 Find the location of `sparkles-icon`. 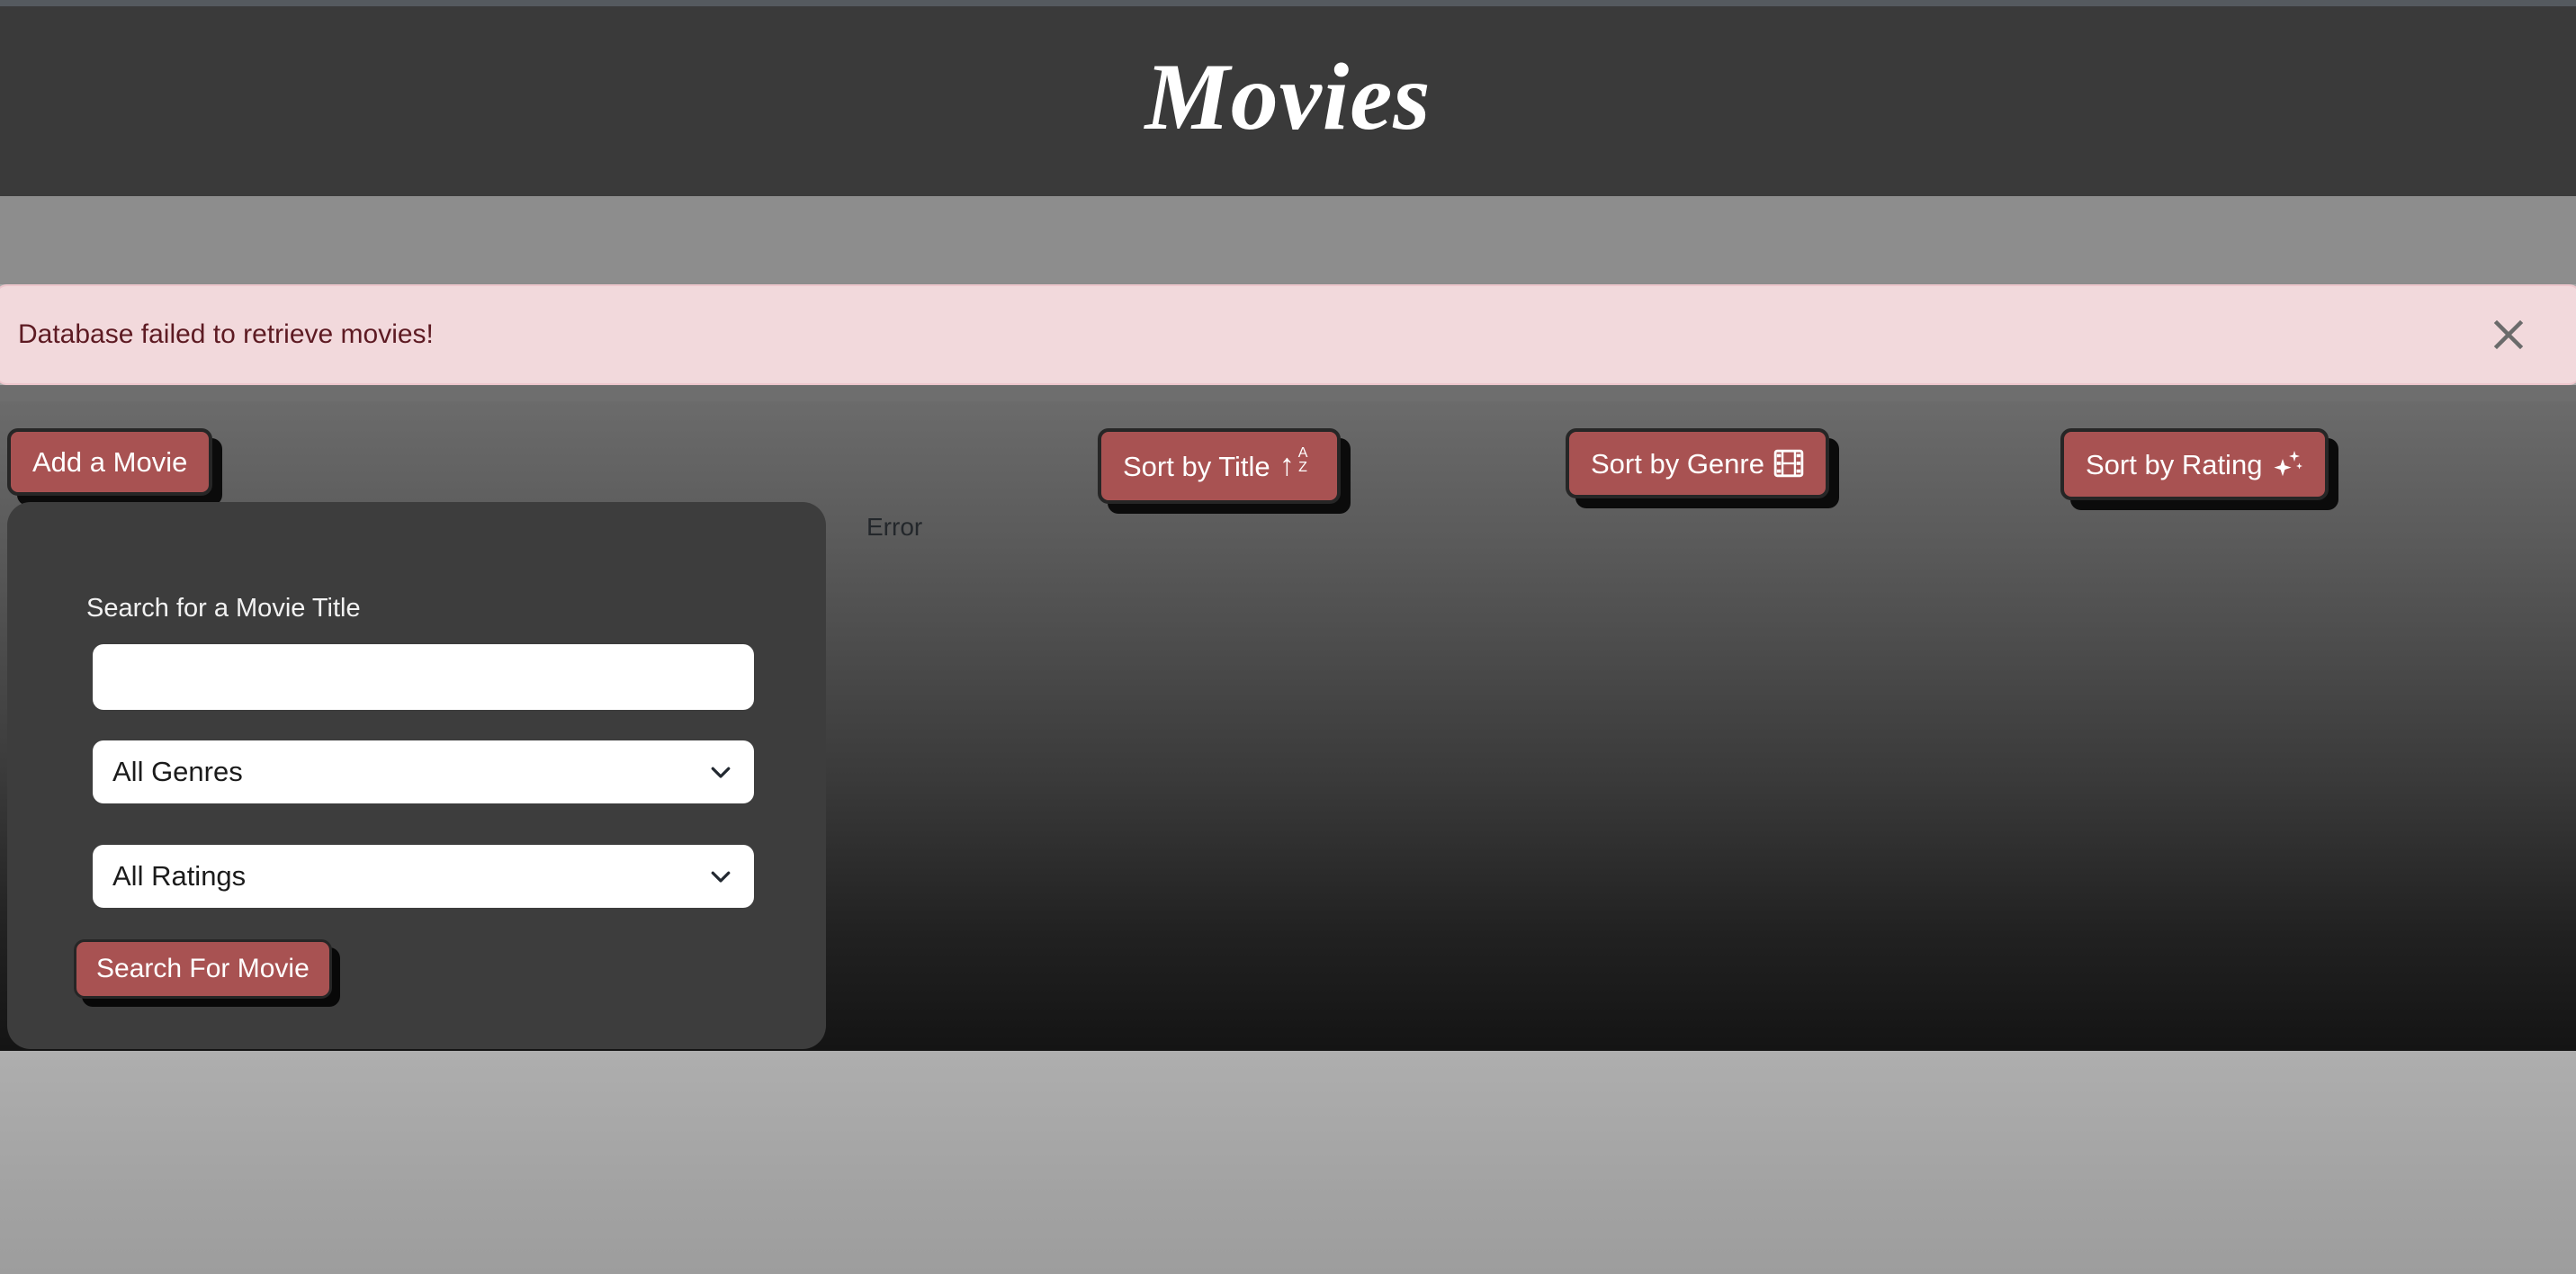

sparkles-icon is located at coordinates (2287, 464).